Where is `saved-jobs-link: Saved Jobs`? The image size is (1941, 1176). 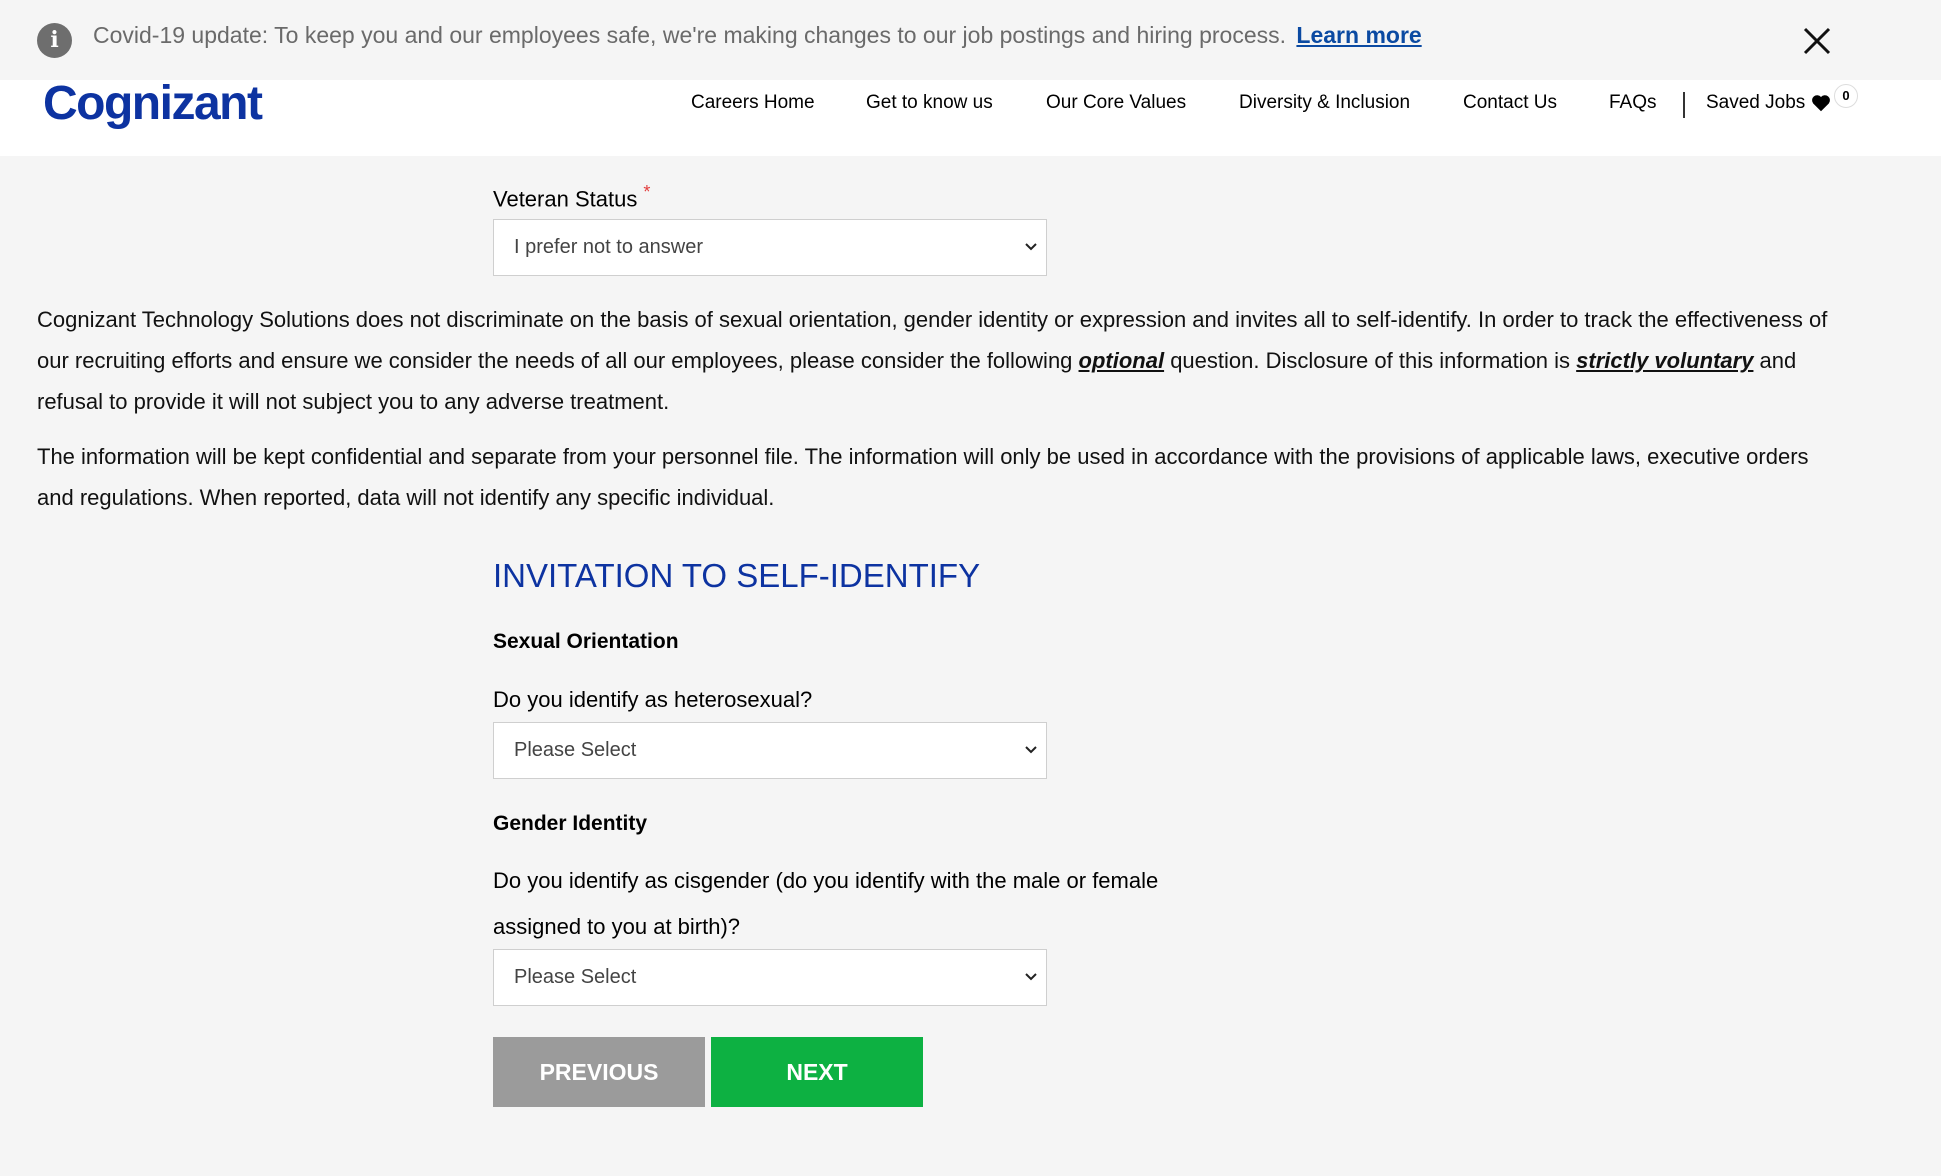
saved-jobs-link: Saved Jobs is located at coordinates (1755, 103).